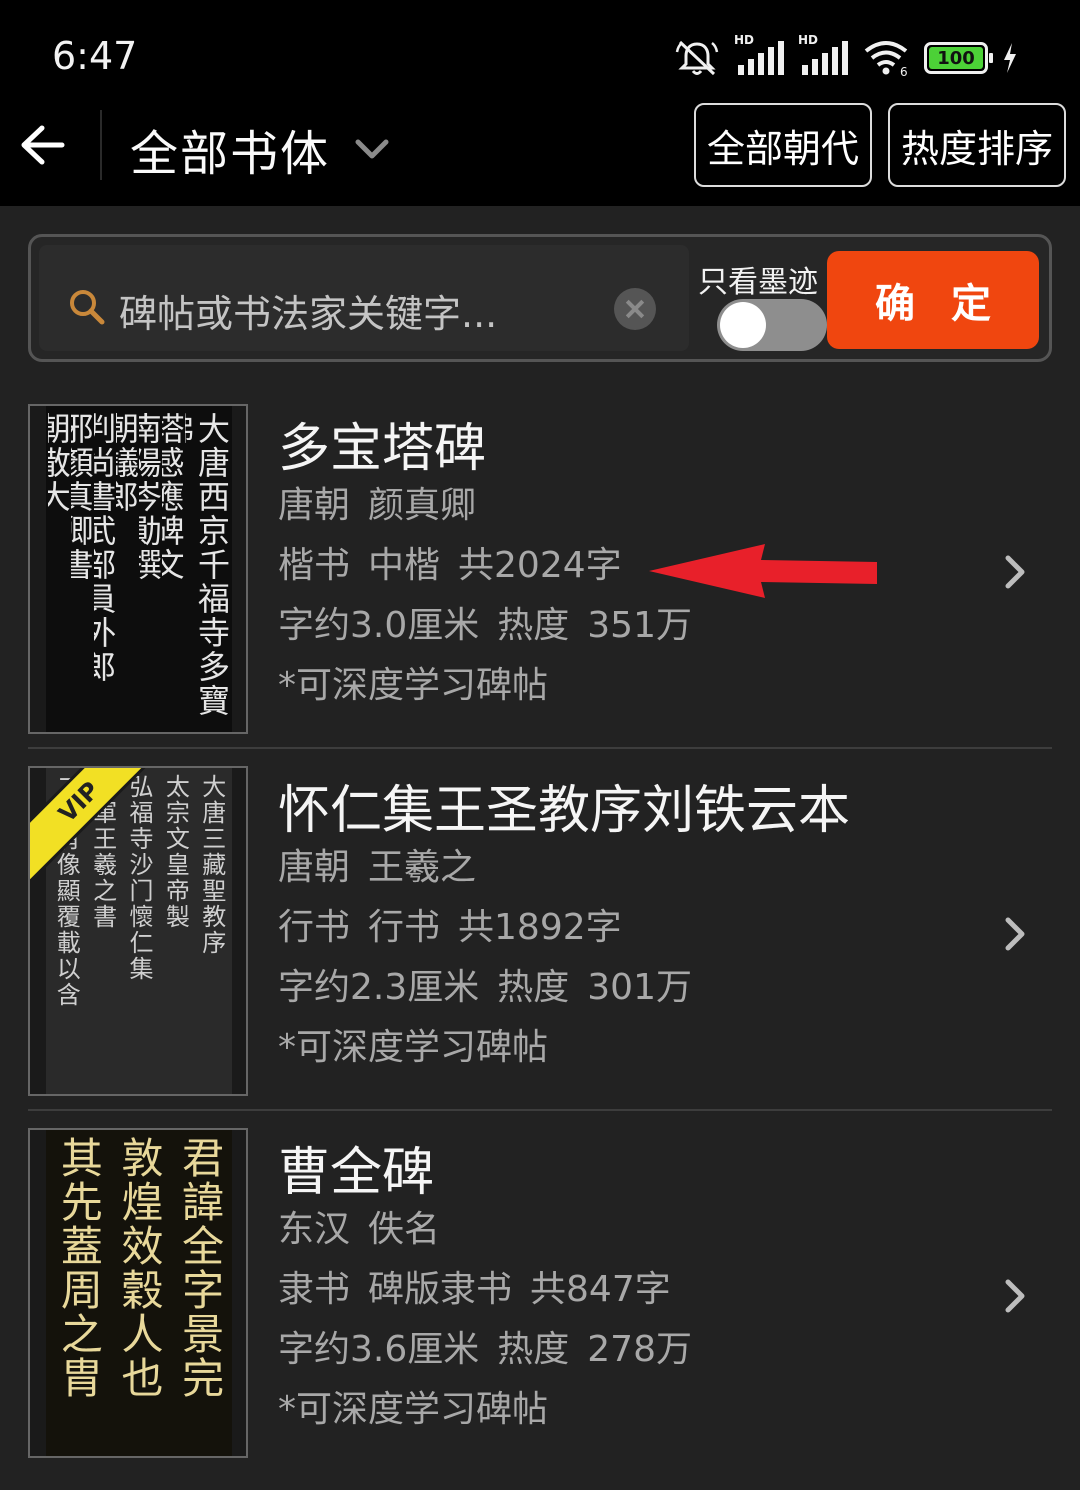  I want to click on battery-icon: 100, so click(958, 58).